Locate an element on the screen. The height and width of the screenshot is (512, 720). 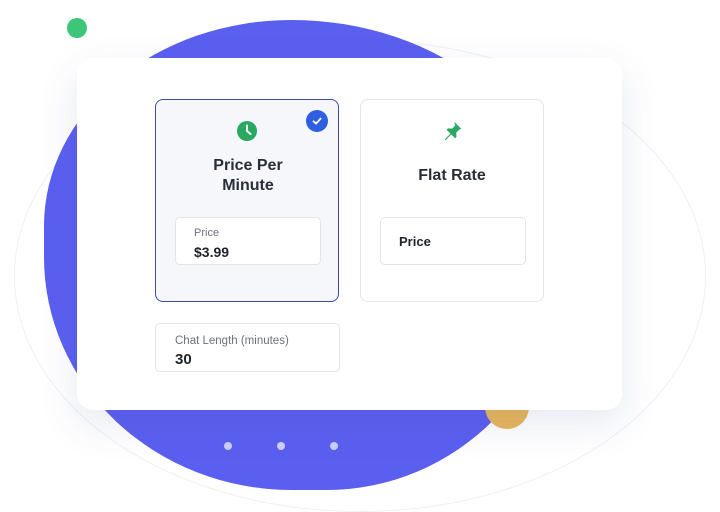
price-field: Price is located at coordinates (453, 241).